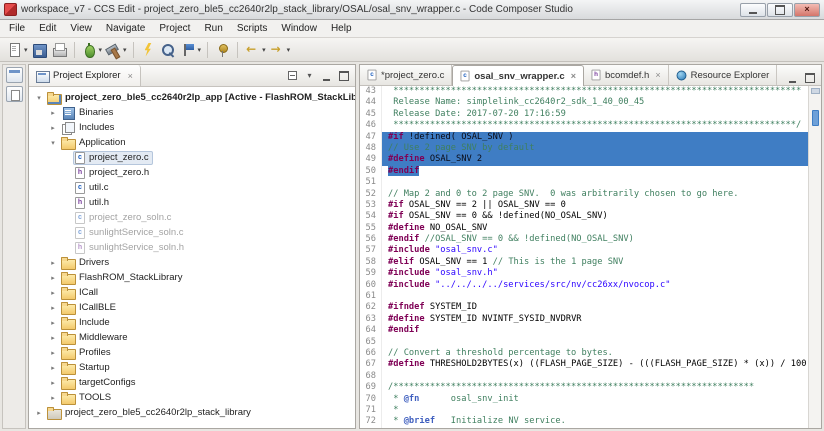 This screenshot has height=431, width=824. Describe the element at coordinates (81, 28) in the screenshot. I see `menu-view: View` at that location.